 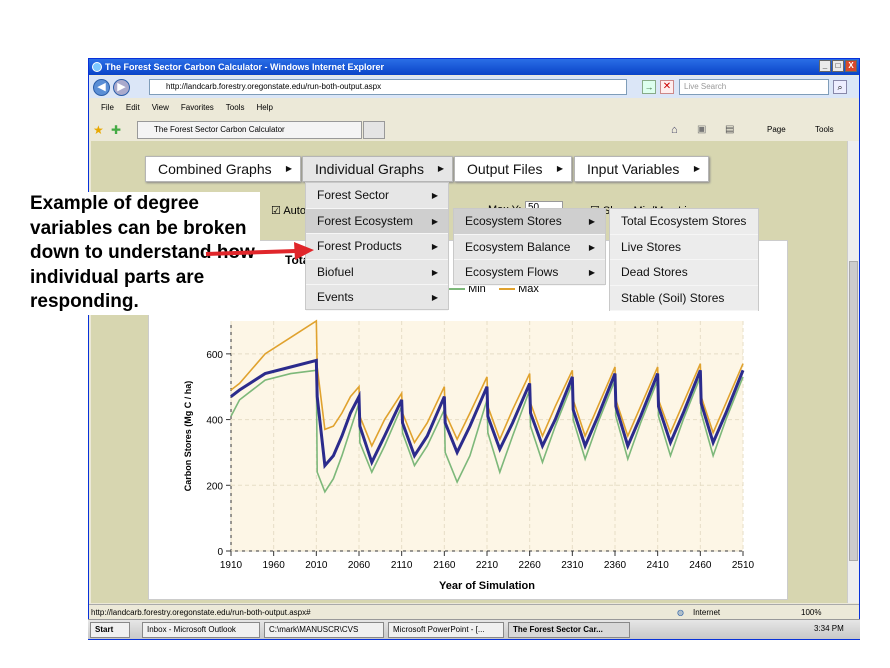 What do you see at coordinates (97, 67) in the screenshot?
I see `ie-logo-icon` at bounding box center [97, 67].